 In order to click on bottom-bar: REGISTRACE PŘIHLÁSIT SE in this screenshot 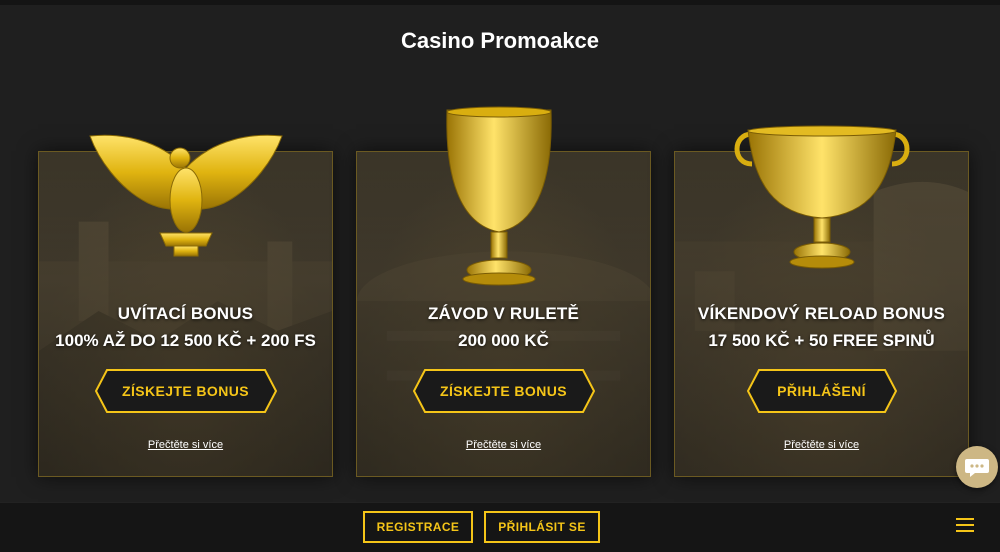, I will do `click(500, 527)`.